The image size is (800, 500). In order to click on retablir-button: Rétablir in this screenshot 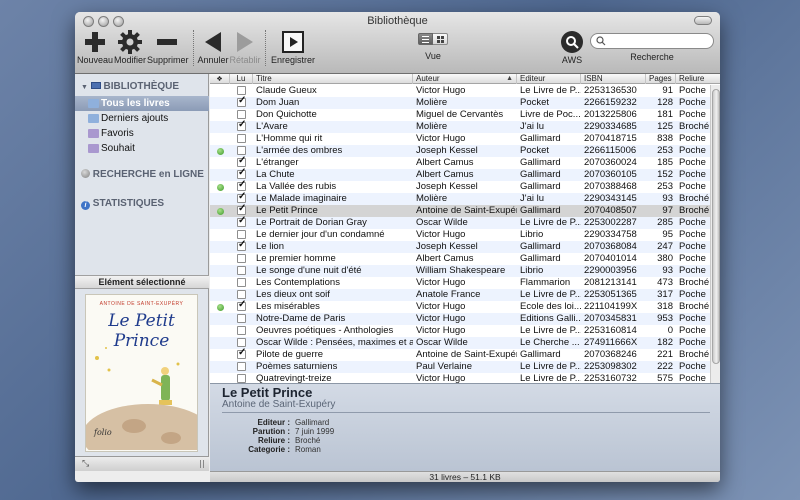, I will do `click(245, 47)`.